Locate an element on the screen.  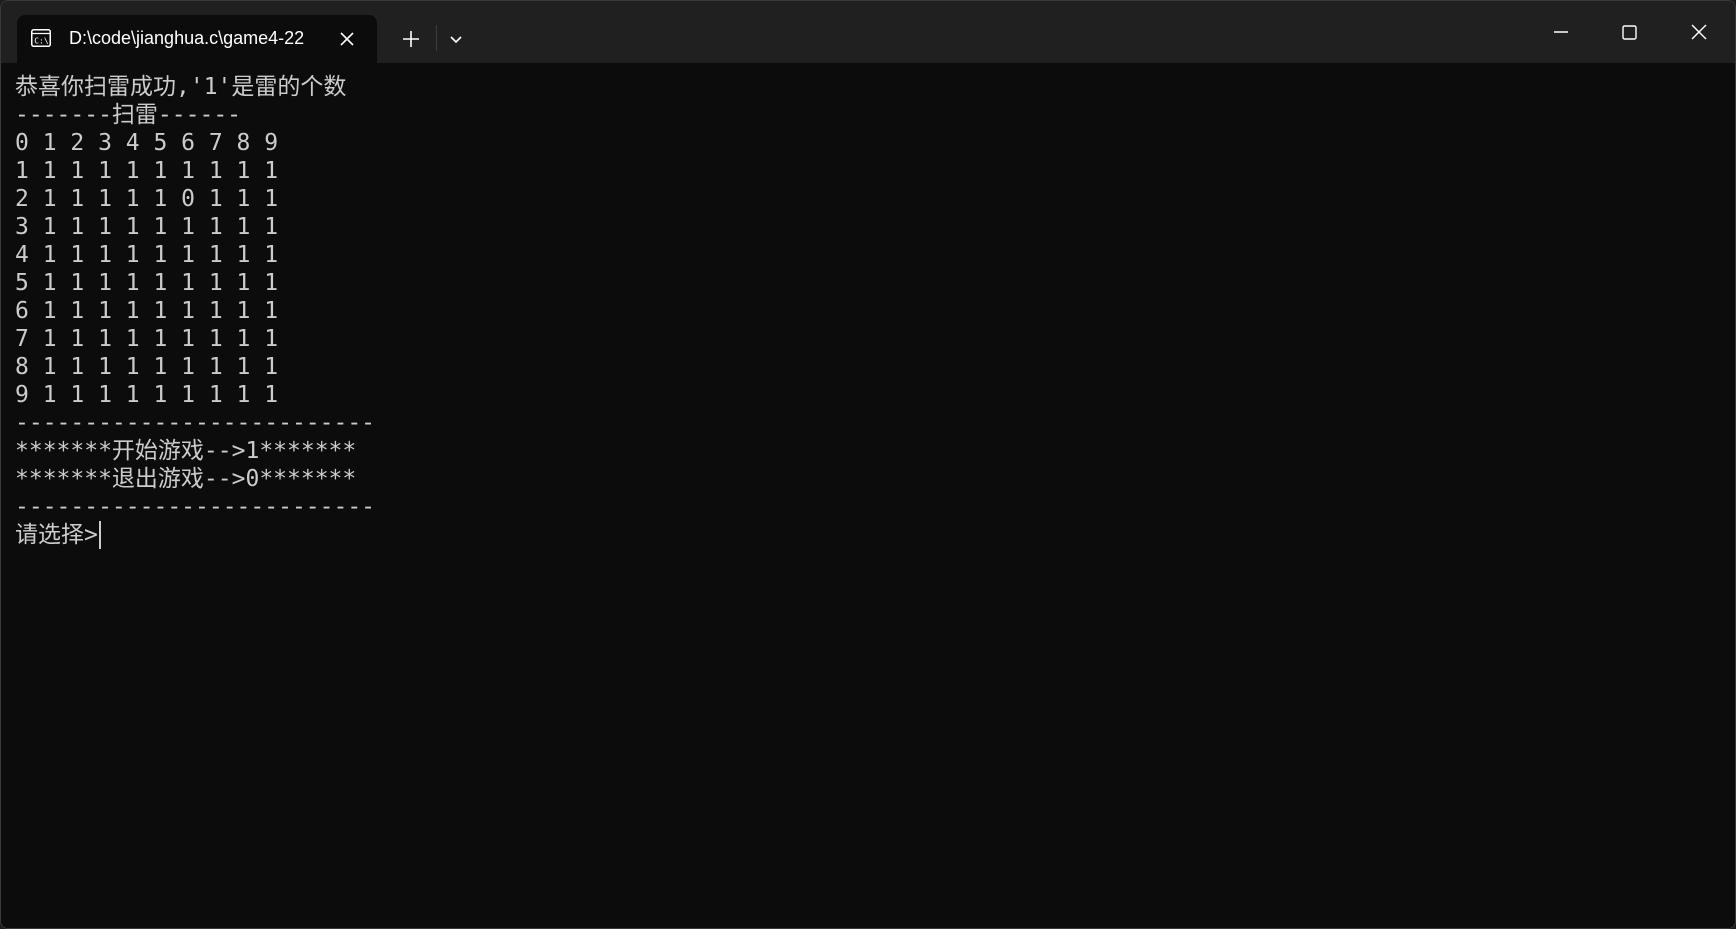
tab-title: D:\code\jianghua.c\game4-22 is located at coordinates (187, 38).